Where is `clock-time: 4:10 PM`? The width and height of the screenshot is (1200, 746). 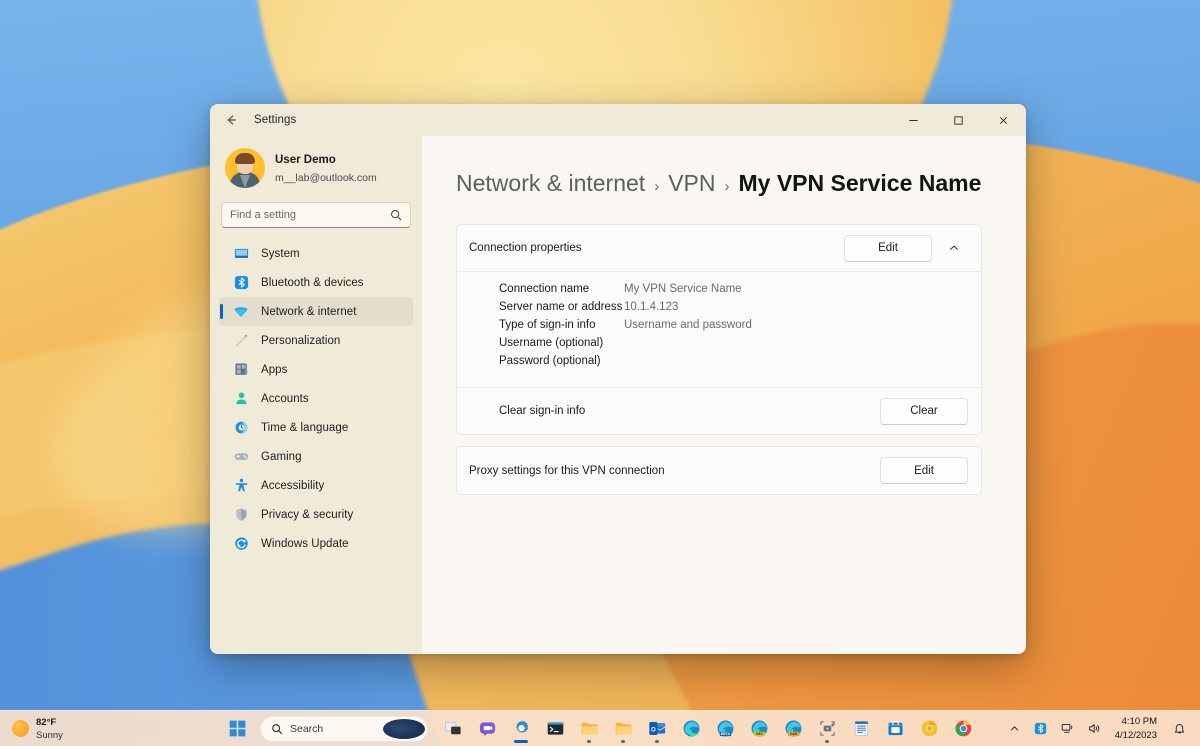 clock-time: 4:10 PM is located at coordinates (1139, 721).